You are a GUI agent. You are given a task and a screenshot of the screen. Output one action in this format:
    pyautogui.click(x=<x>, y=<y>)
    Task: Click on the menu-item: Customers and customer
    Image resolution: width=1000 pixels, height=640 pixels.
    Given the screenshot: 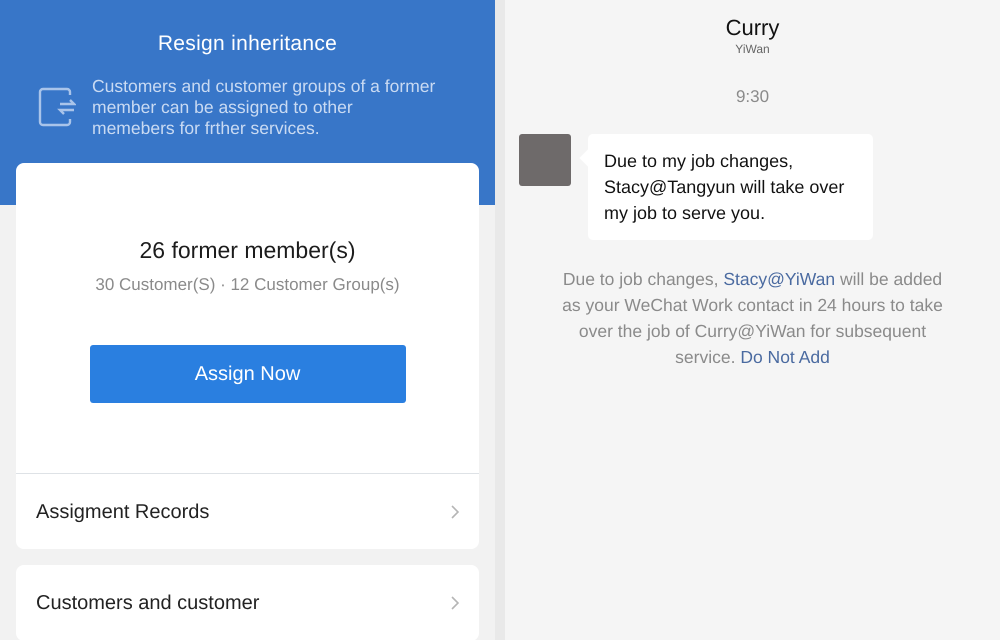 What is the action you would take?
    pyautogui.click(x=247, y=602)
    